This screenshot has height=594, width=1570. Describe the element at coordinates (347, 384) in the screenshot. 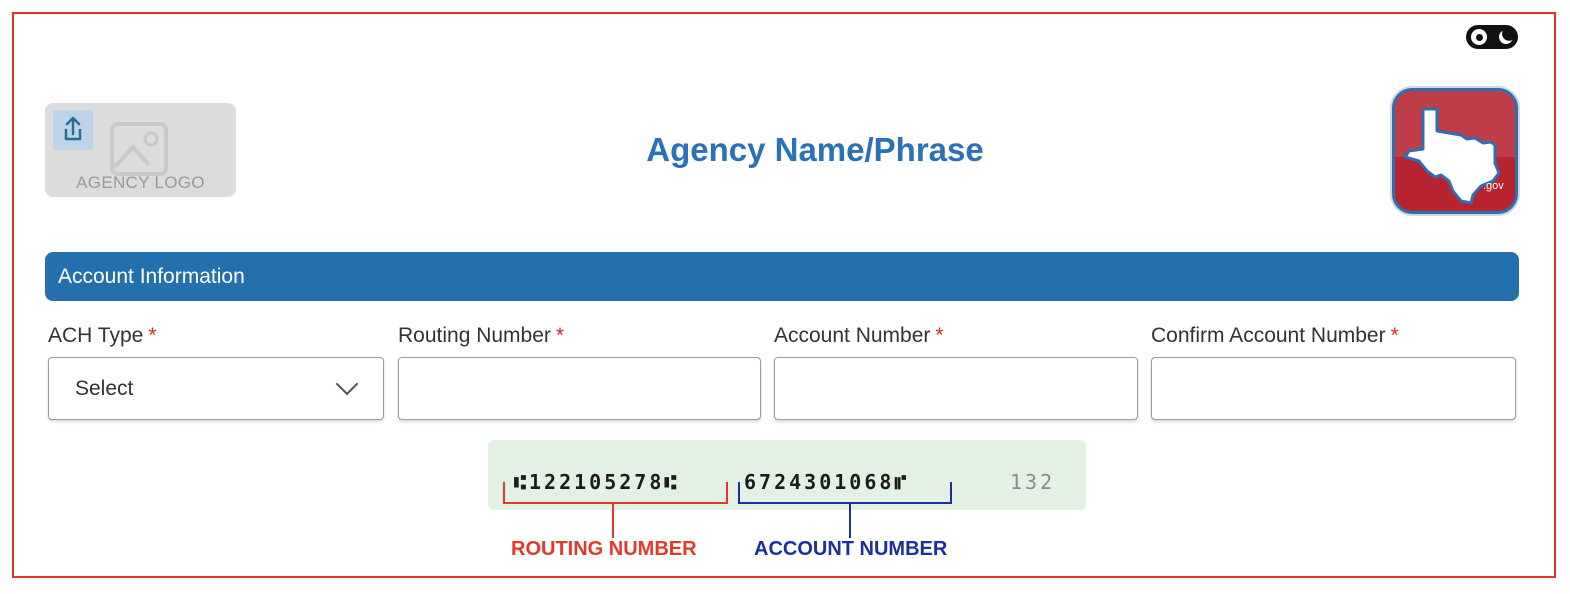

I see `chevron-down-icon` at that location.